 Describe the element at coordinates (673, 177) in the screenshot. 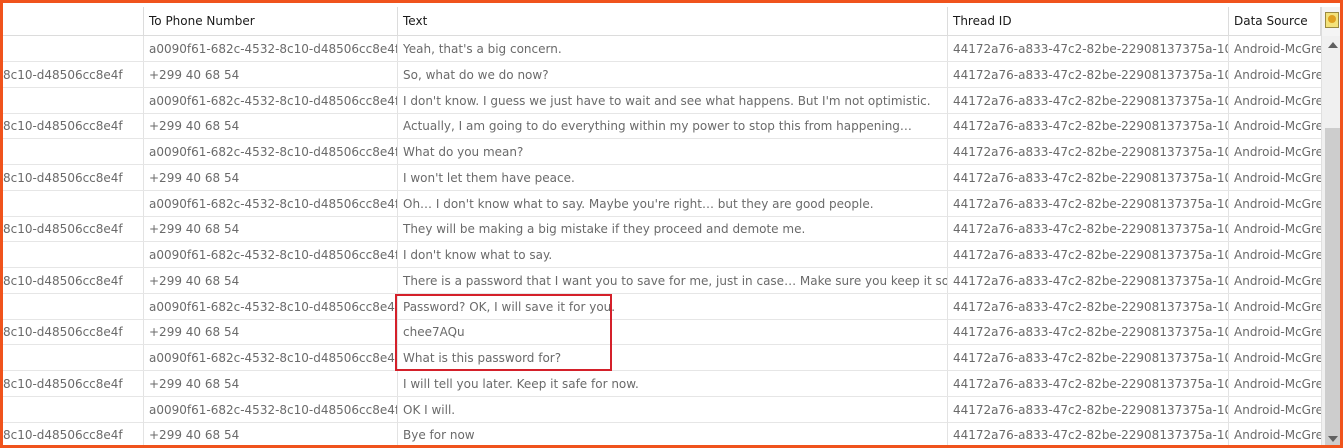

I see `cell-text: I won't let them have peace.` at that location.